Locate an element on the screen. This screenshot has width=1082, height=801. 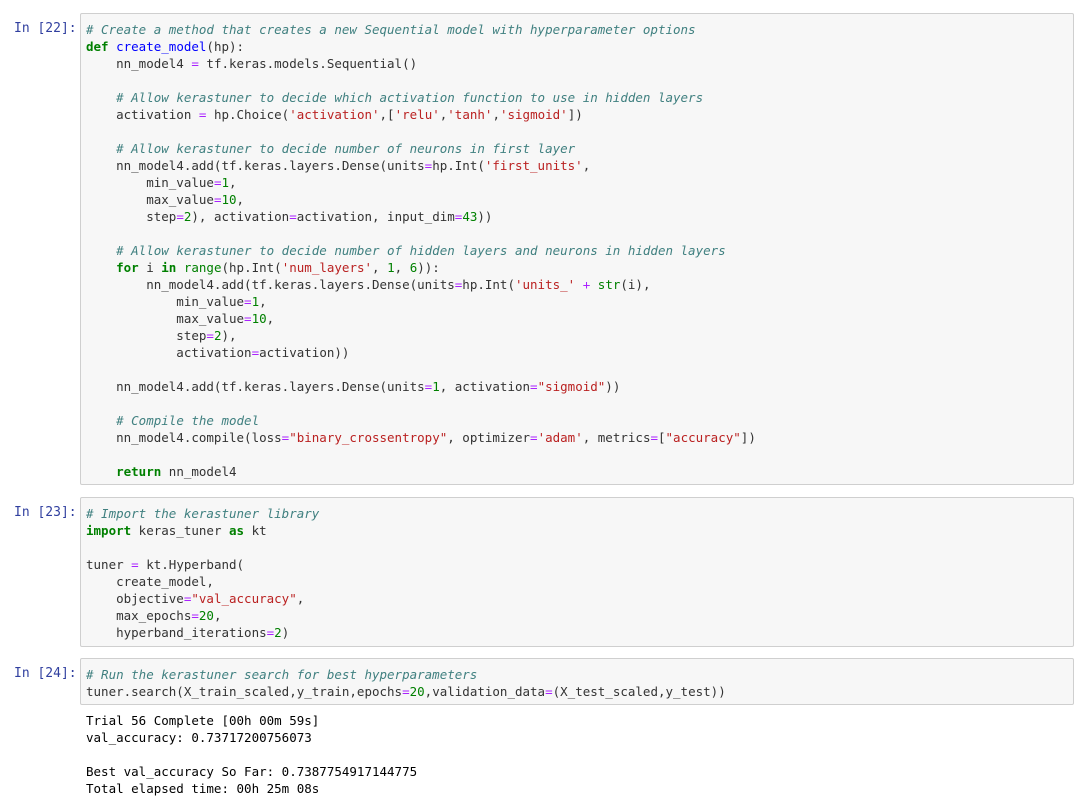
code-token: 'first_units' is located at coordinates (533, 165).